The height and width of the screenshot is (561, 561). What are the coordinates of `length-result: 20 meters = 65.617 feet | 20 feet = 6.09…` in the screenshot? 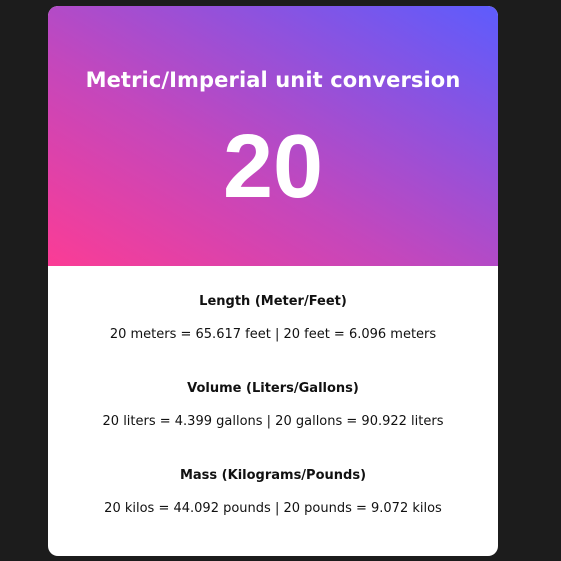 It's located at (273, 334).